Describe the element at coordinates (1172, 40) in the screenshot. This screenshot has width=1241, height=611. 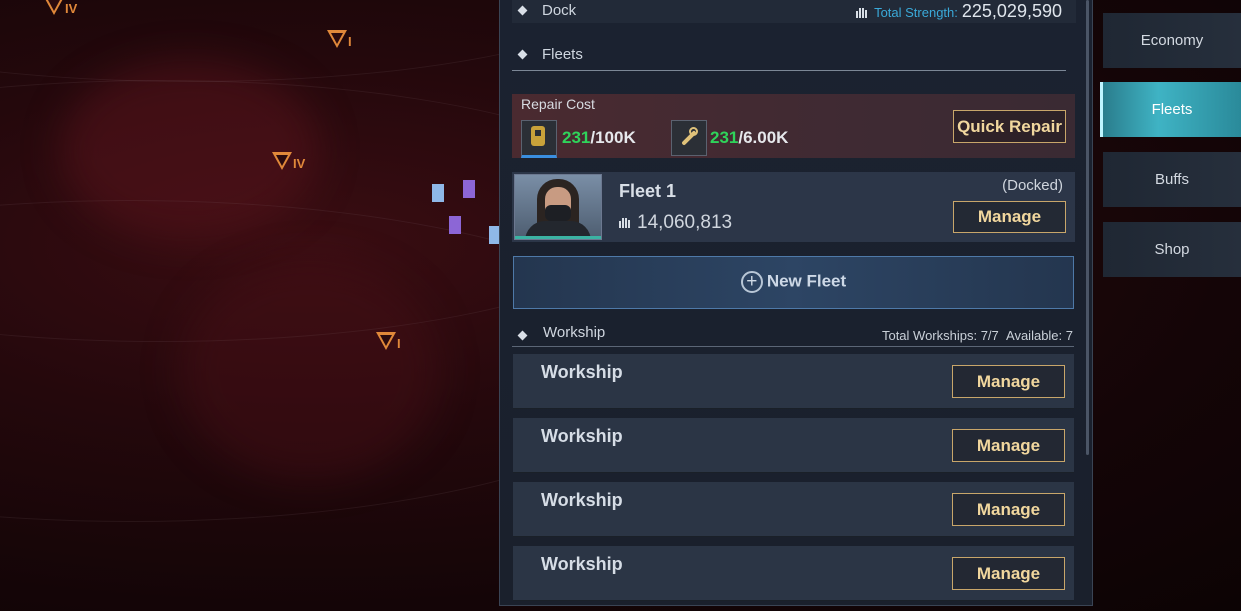
I see `tab-economy: Economy` at that location.